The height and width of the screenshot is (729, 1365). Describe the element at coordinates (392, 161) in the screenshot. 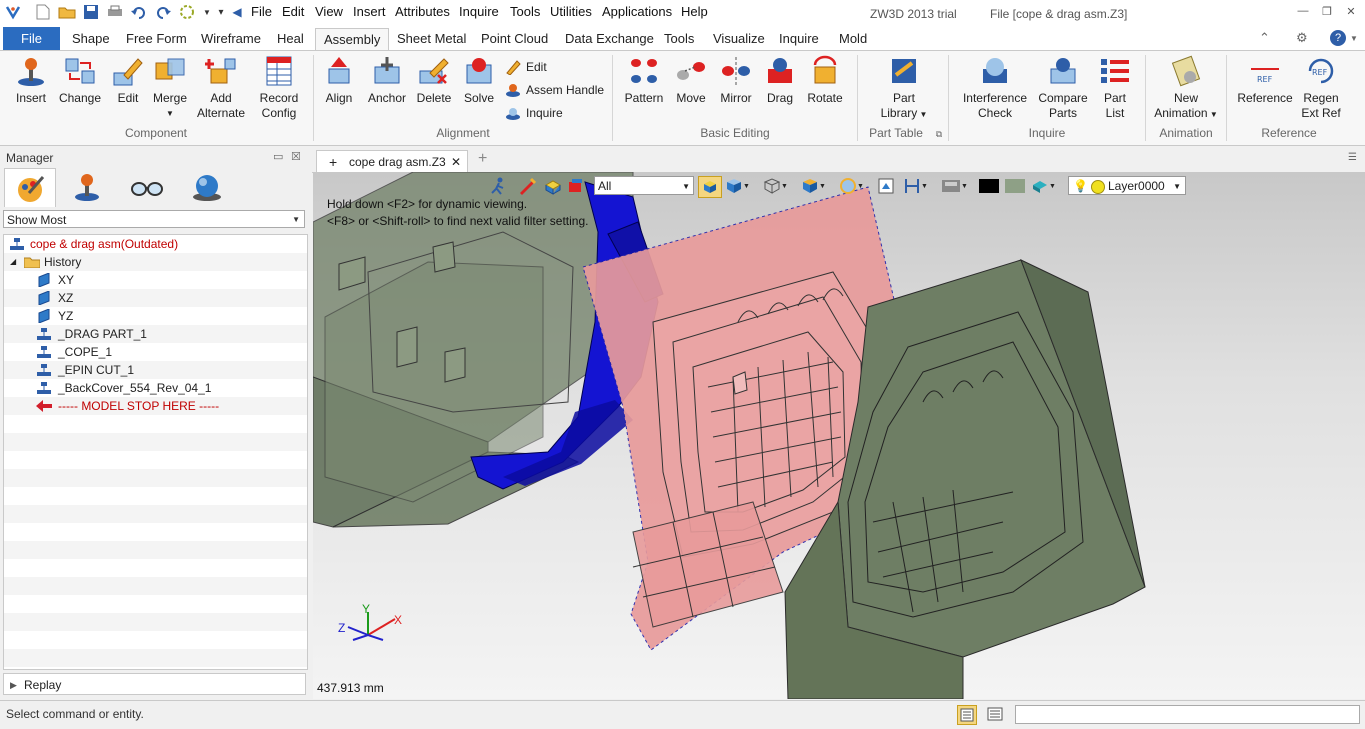

I see `document-tab: + cope drag asm.Z3 ✕` at that location.